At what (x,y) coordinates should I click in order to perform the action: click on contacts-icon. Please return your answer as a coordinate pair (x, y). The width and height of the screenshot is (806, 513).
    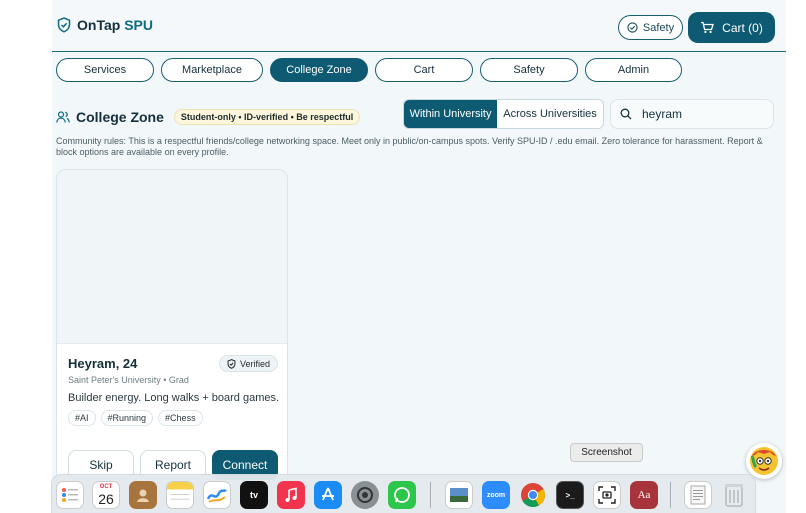
    Looking at the image, I should click on (143, 495).